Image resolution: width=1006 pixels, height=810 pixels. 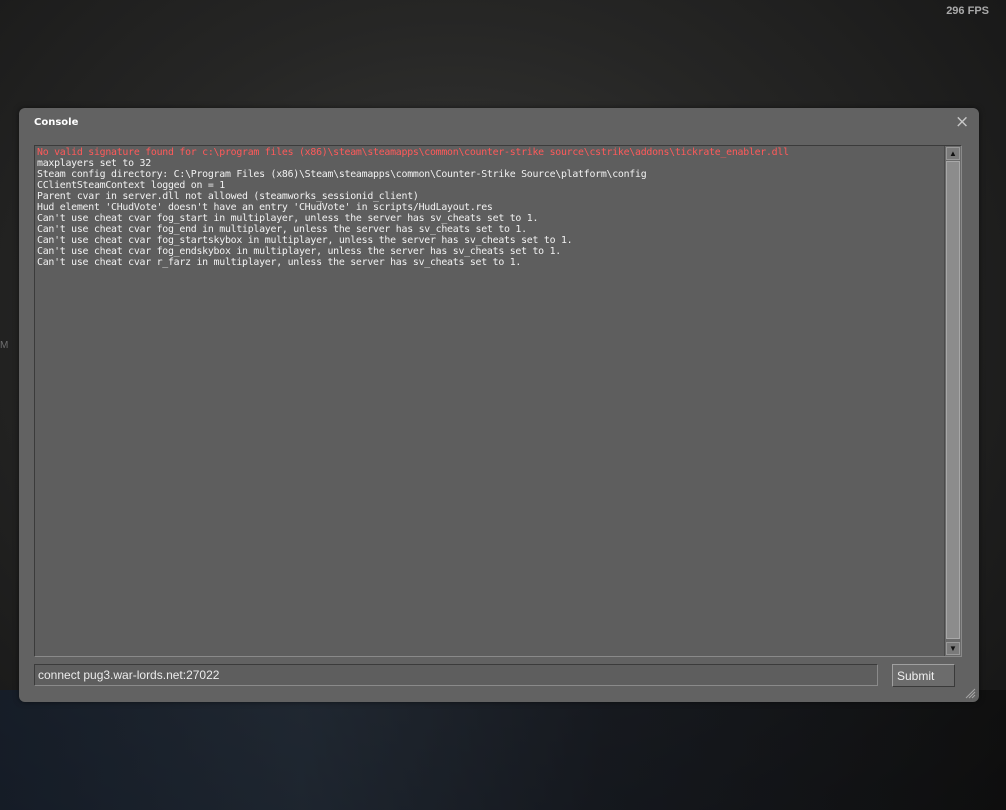 I want to click on scroll-thumb, so click(x=953, y=400).